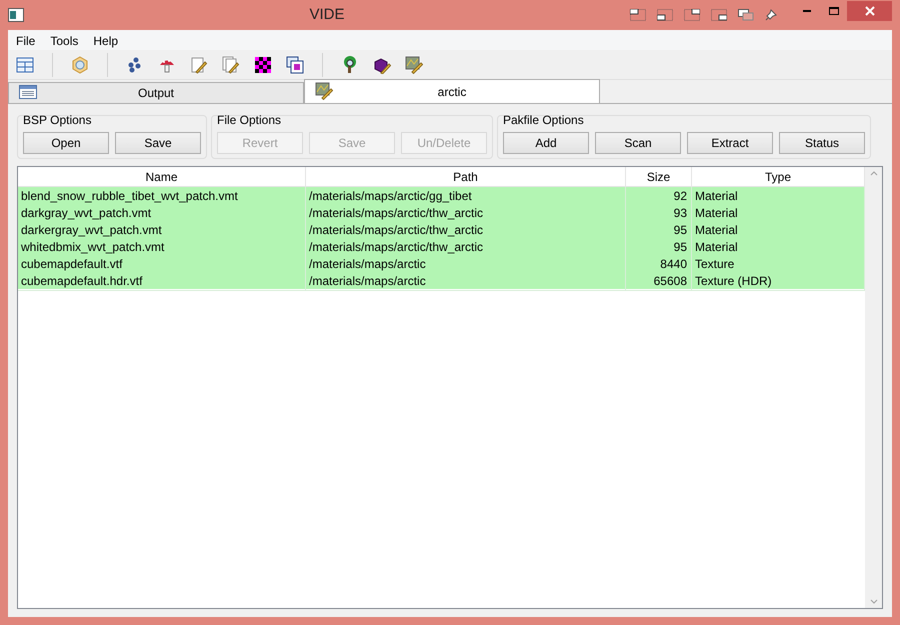 This screenshot has height=625, width=900. What do you see at coordinates (452, 91) in the screenshot?
I see `tab: arctic` at bounding box center [452, 91].